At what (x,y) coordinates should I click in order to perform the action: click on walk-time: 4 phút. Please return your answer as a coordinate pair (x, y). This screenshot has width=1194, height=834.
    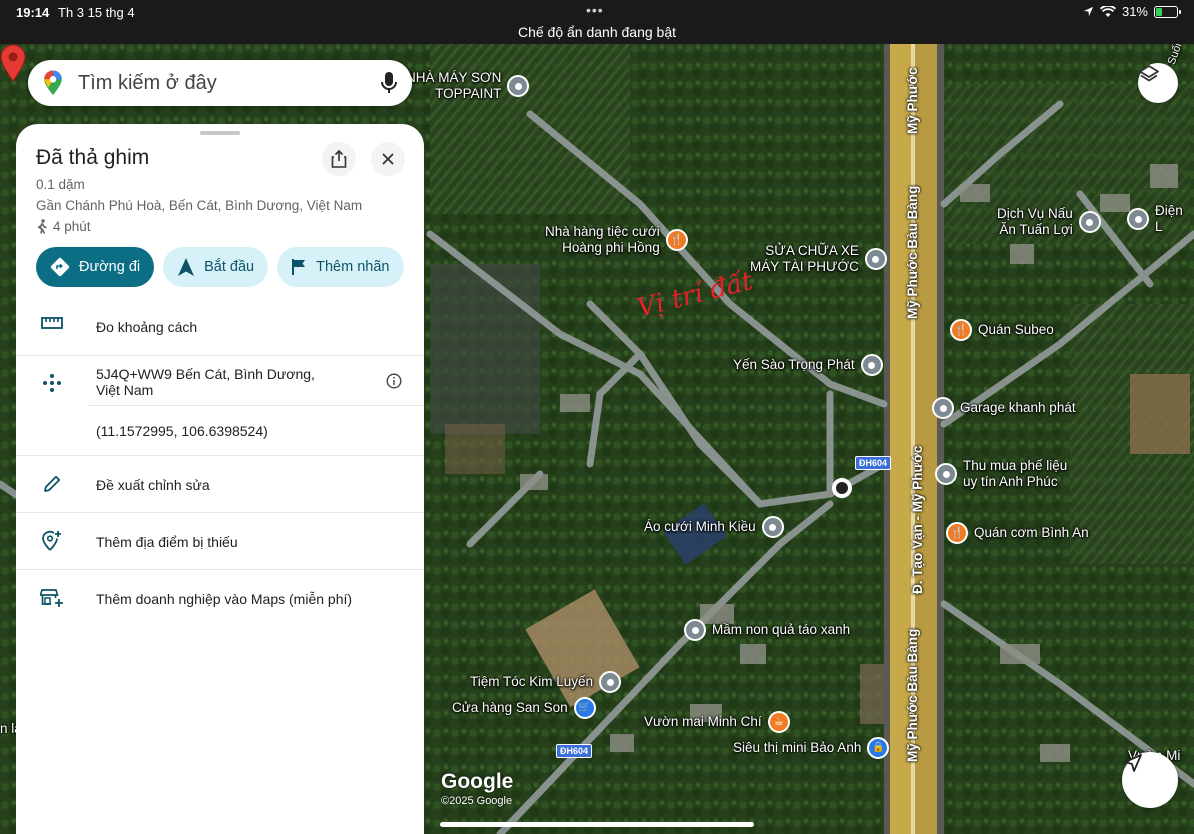
    Looking at the image, I should click on (63, 226).